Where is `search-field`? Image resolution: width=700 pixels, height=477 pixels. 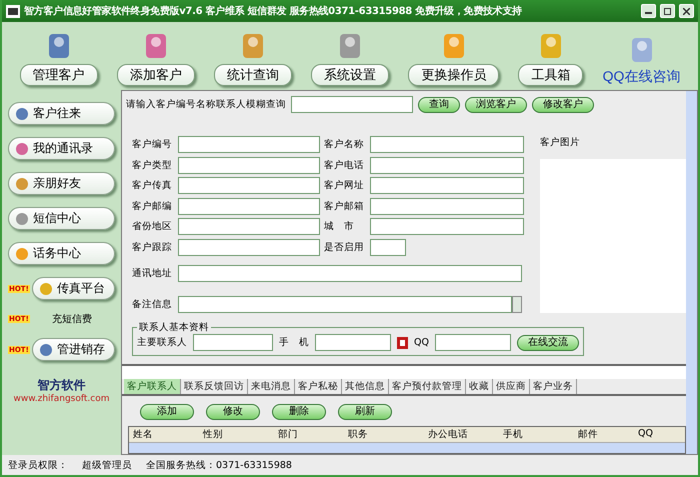
search-field is located at coordinates (352, 104).